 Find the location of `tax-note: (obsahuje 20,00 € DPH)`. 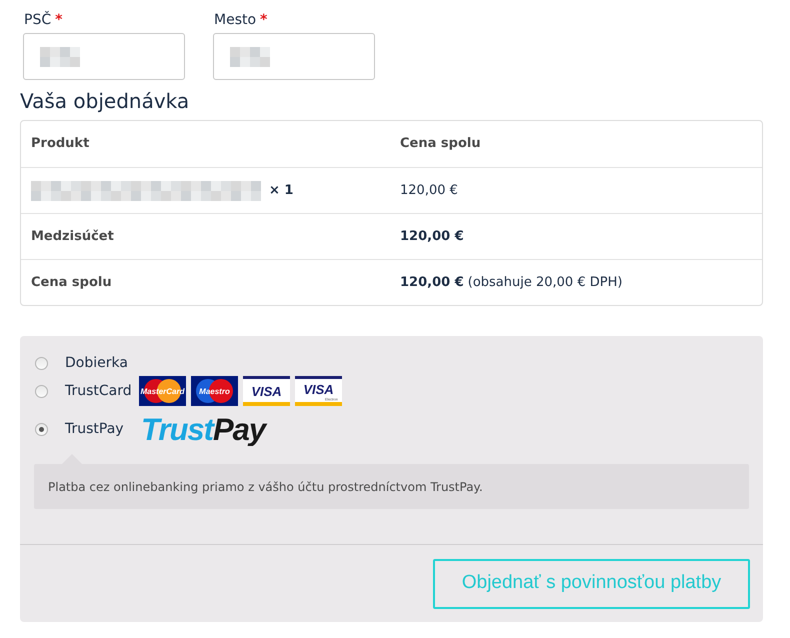

tax-note: (obsahuje 20,00 € DPH) is located at coordinates (545, 283).